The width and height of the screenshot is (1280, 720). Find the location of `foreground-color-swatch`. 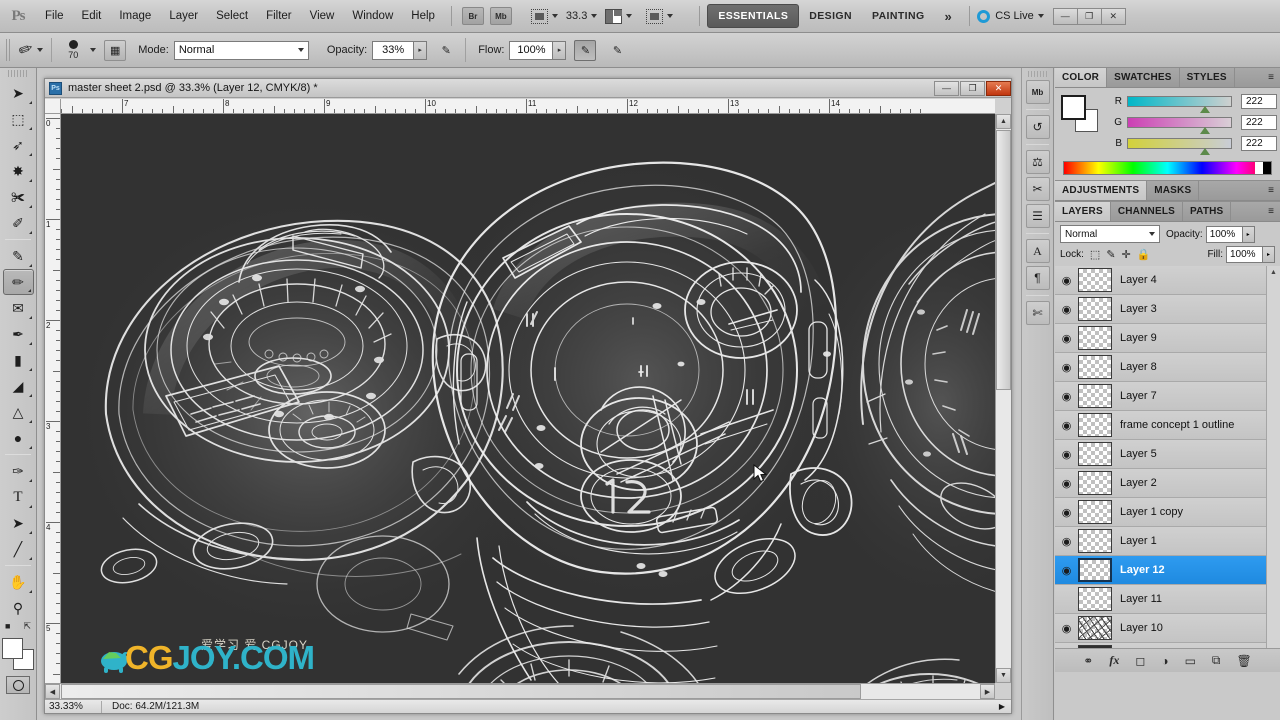

foreground-color-swatch is located at coordinates (12, 648).